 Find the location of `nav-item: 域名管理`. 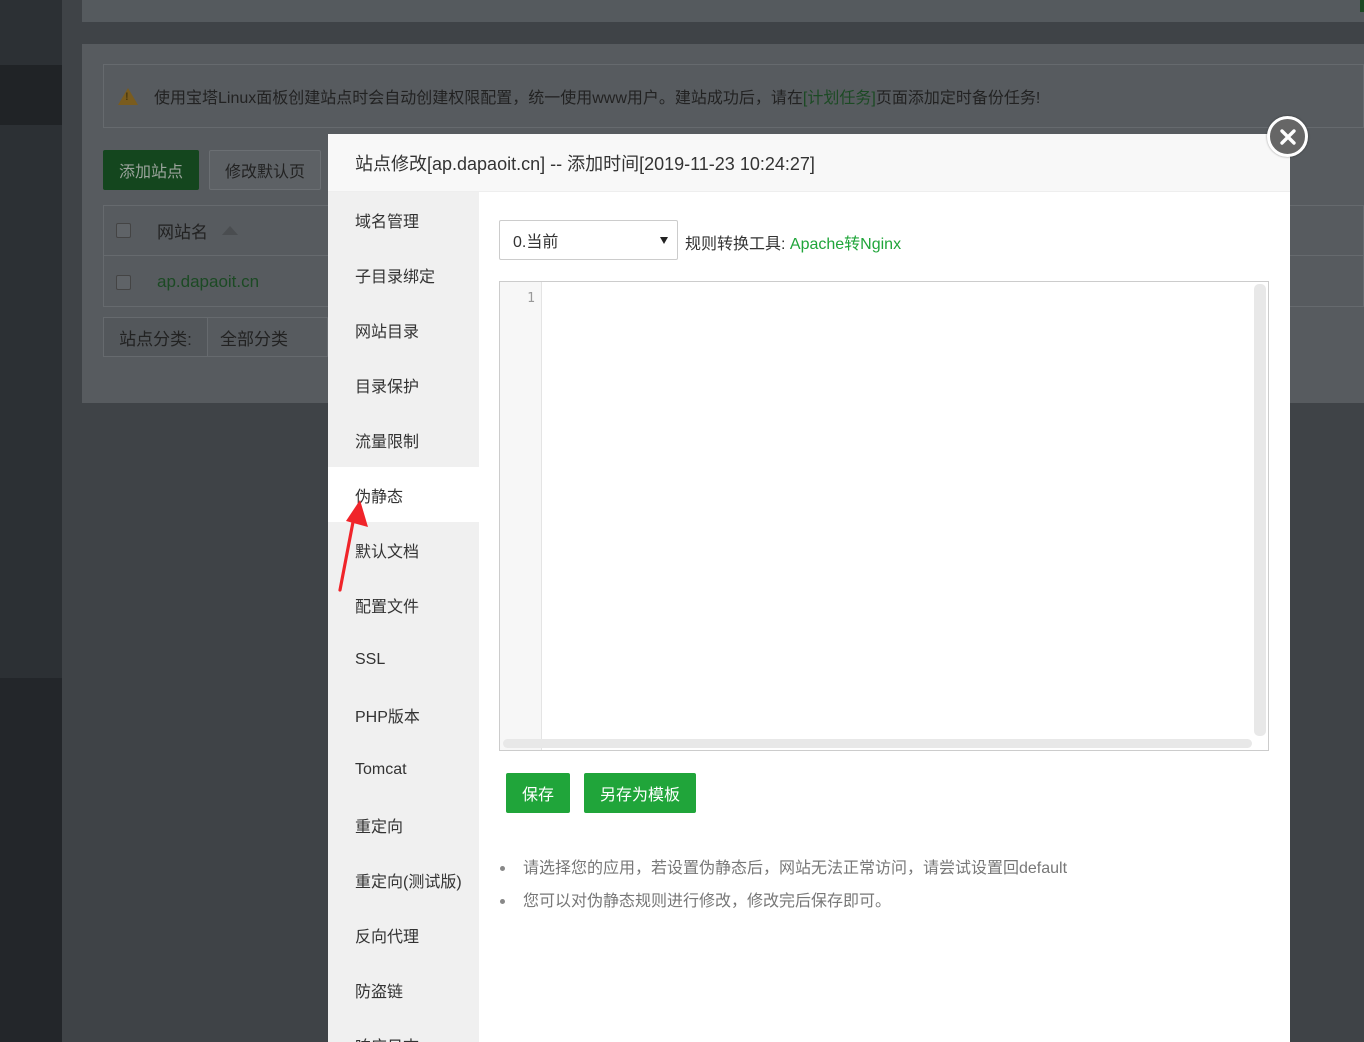

nav-item: 域名管理 is located at coordinates (403, 219).